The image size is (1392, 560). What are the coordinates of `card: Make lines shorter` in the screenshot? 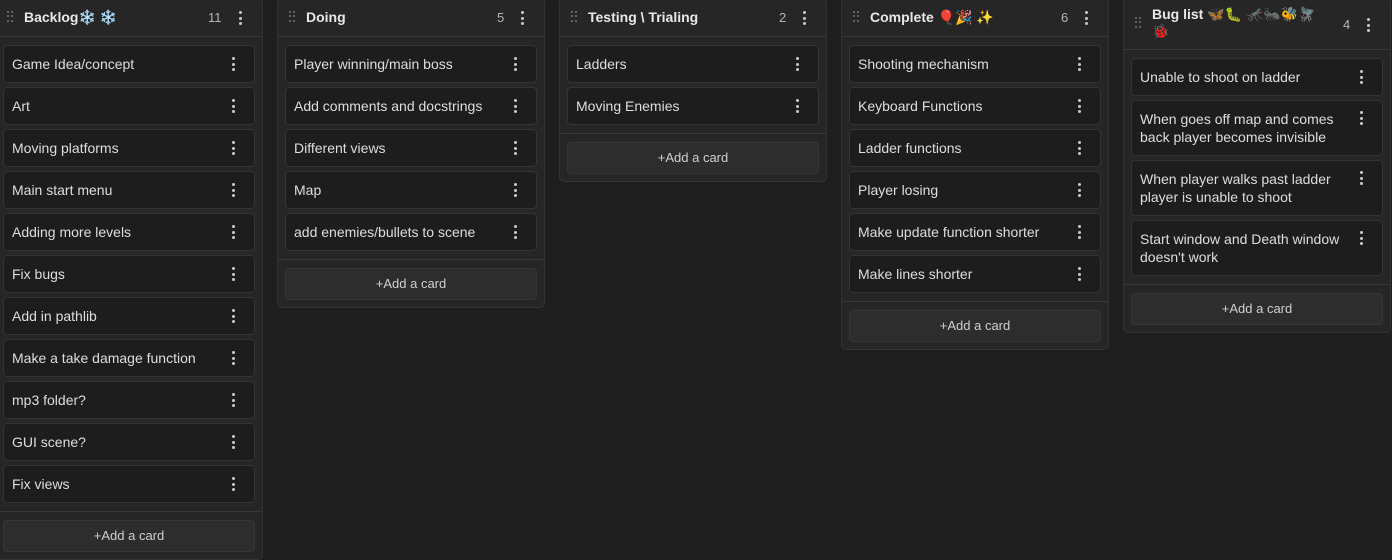 It's located at (975, 274).